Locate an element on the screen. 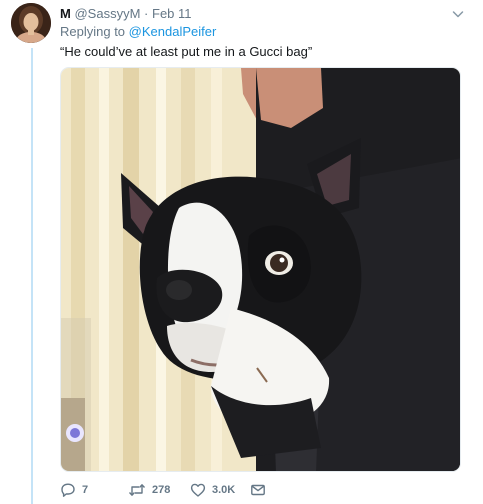  reply-prefix: Replying to is located at coordinates (93, 31).